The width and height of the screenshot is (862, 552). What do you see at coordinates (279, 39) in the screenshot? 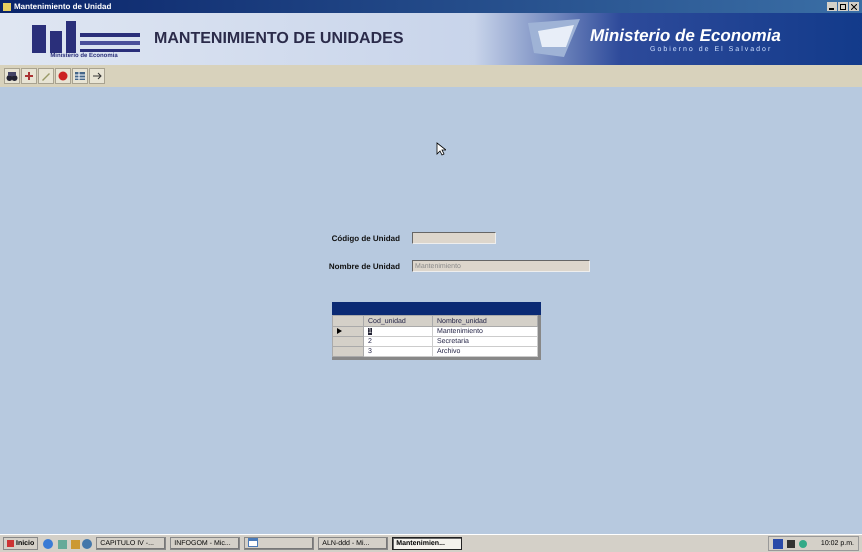
I see `page-title: MANTENIMIENTO DE UNIDADES` at bounding box center [279, 39].